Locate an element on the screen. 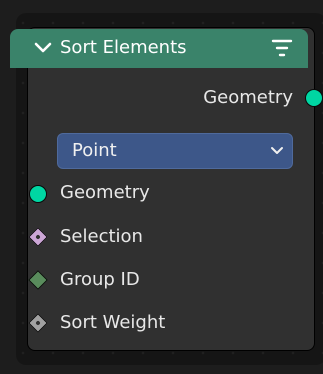  node-title: Sort Elements is located at coordinates (123, 47).